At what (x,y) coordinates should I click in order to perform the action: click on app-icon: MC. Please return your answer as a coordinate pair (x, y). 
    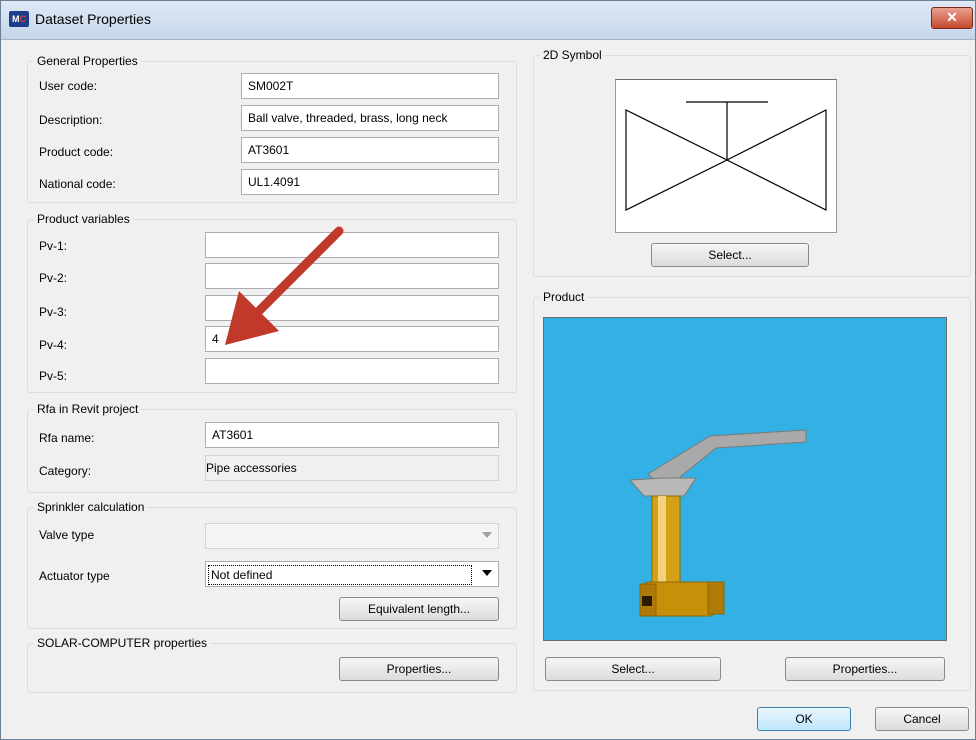
    Looking at the image, I should click on (19, 19).